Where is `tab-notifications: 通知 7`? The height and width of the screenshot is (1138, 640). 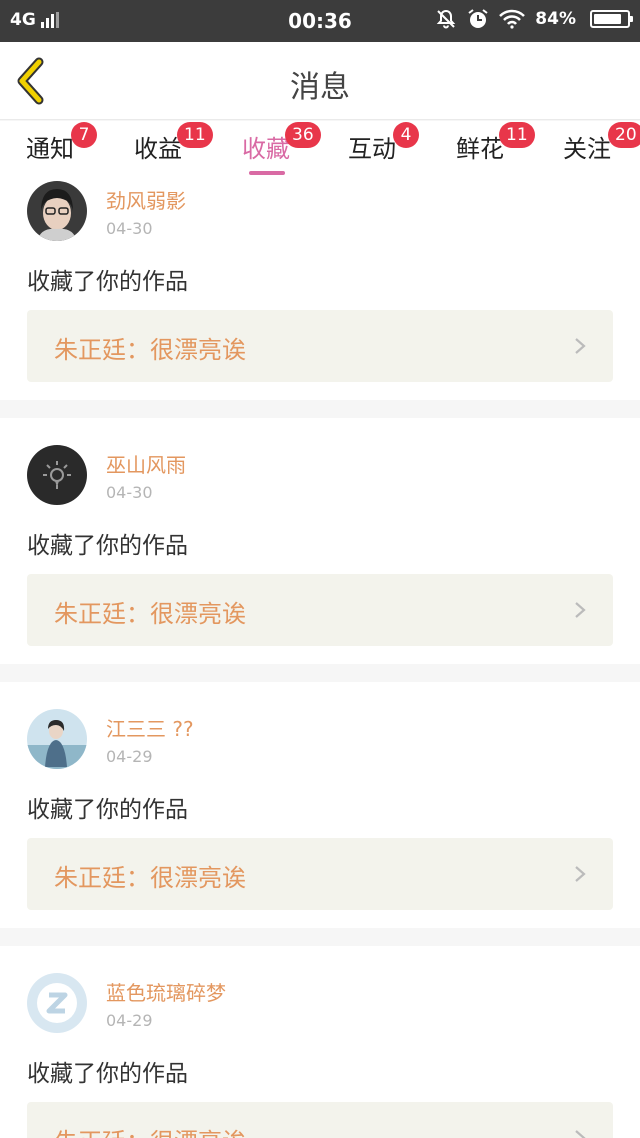 tab-notifications: 通知 7 is located at coordinates (61, 150).